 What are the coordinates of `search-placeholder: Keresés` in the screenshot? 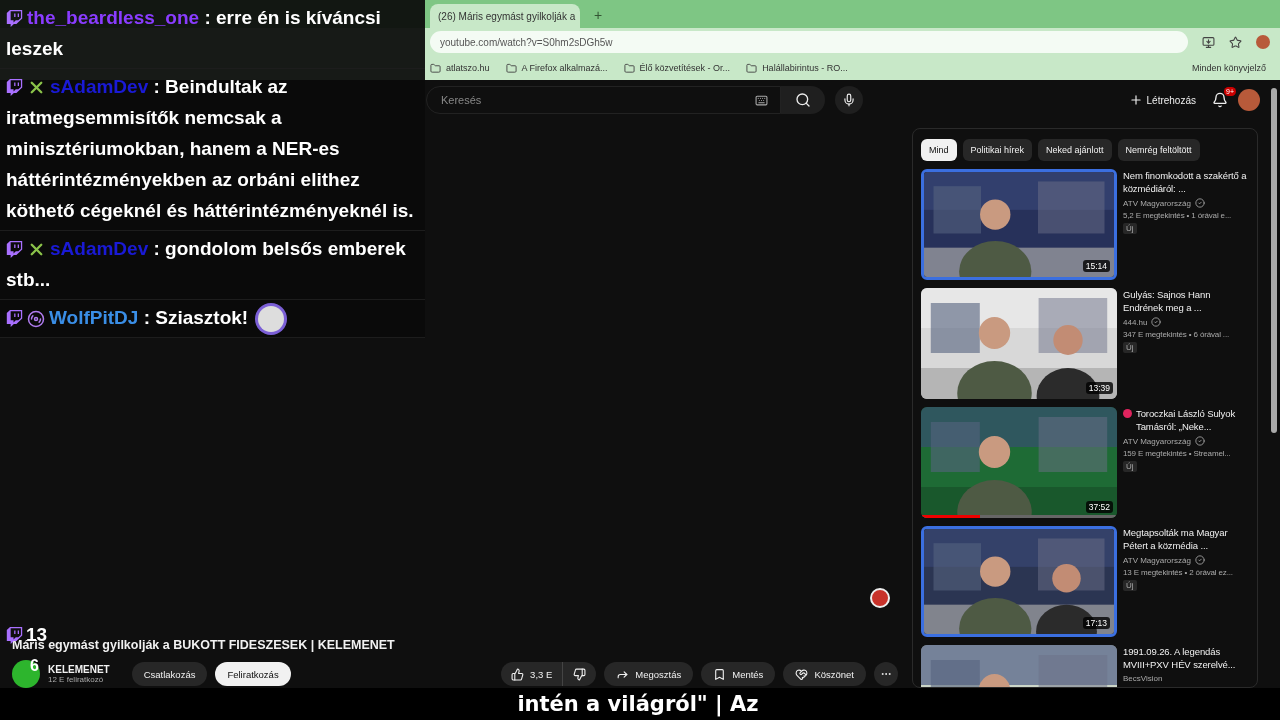 It's located at (461, 100).